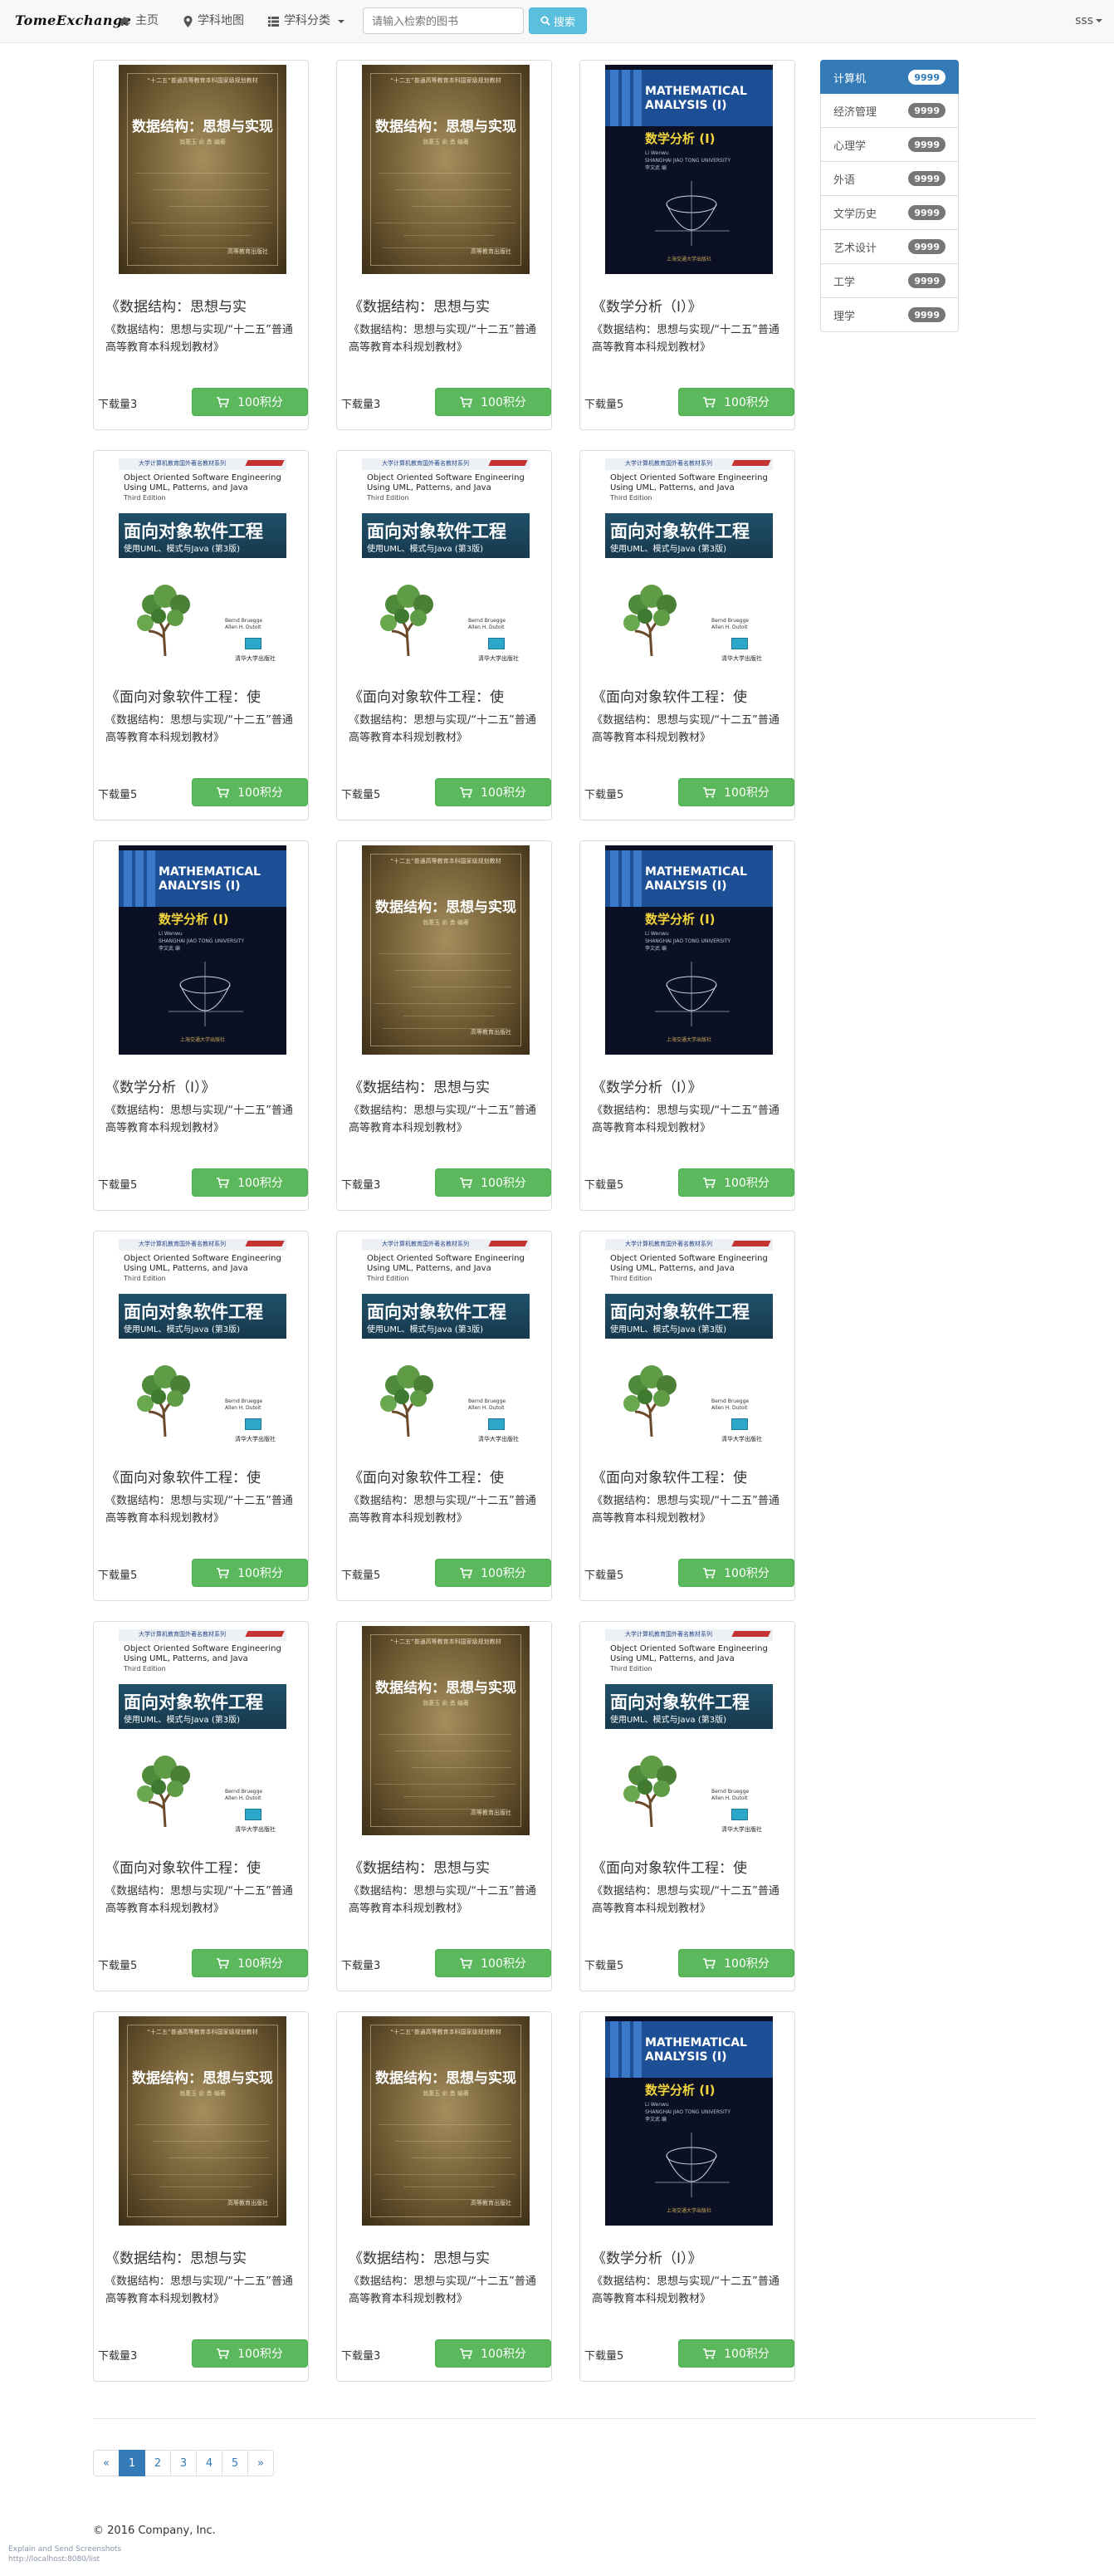  What do you see at coordinates (183, 2463) in the screenshot?
I see `pagination-page: 3` at bounding box center [183, 2463].